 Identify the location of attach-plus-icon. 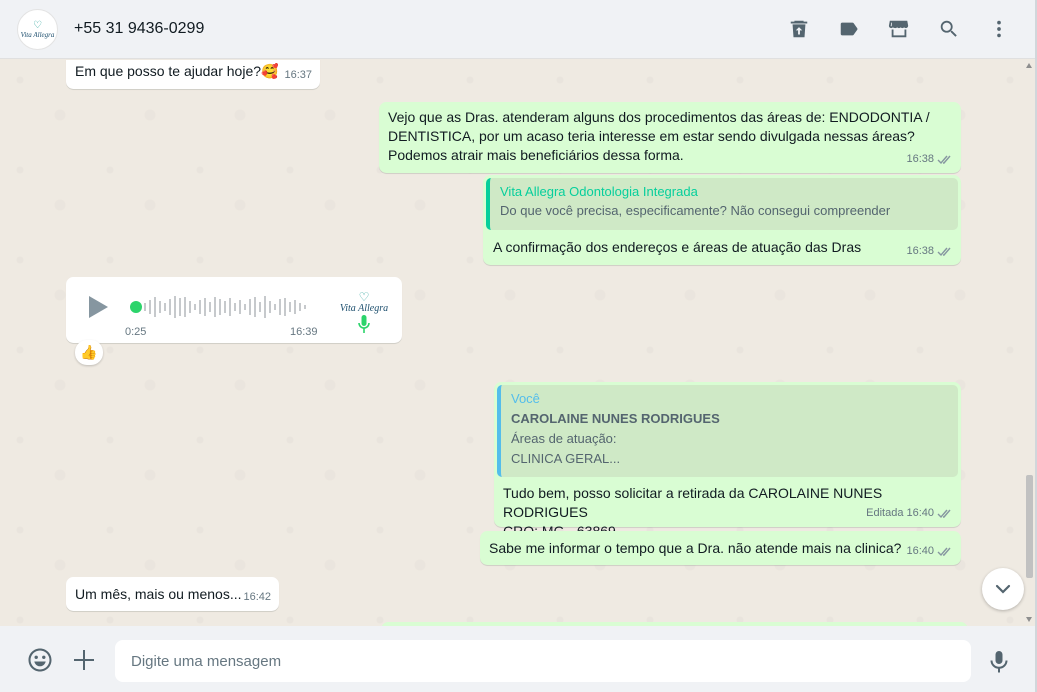
(84, 660).